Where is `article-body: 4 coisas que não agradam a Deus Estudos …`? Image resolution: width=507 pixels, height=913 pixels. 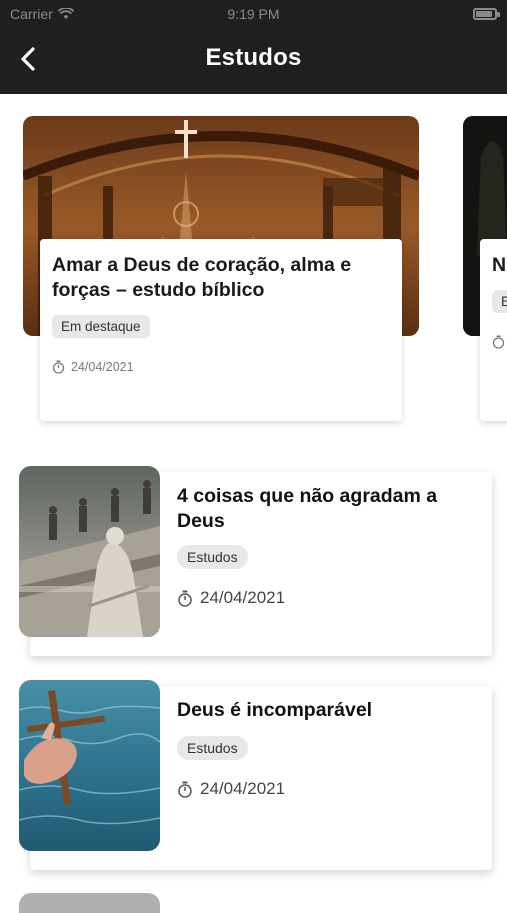 article-body: 4 coisas que não agradam a Deus Estudos … is located at coordinates (327, 546).